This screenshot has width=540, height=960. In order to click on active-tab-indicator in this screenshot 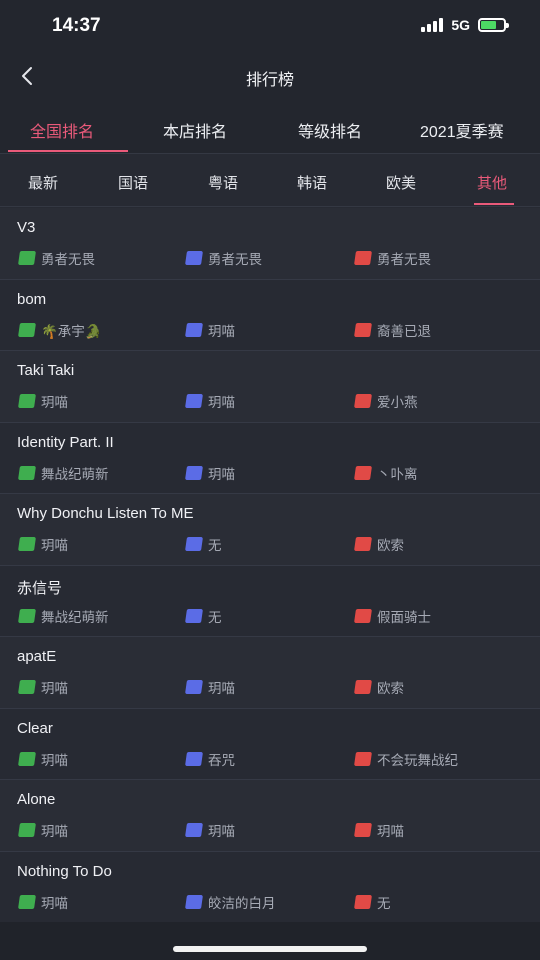, I will do `click(68, 151)`.